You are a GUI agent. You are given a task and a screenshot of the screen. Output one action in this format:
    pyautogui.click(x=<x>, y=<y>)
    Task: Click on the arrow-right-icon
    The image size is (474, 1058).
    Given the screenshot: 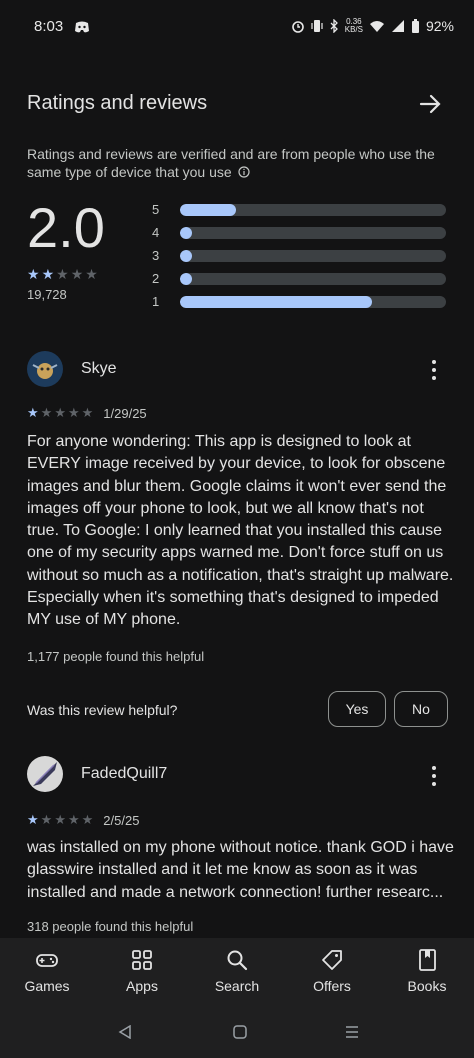 What is the action you would take?
    pyautogui.click(x=430, y=104)
    